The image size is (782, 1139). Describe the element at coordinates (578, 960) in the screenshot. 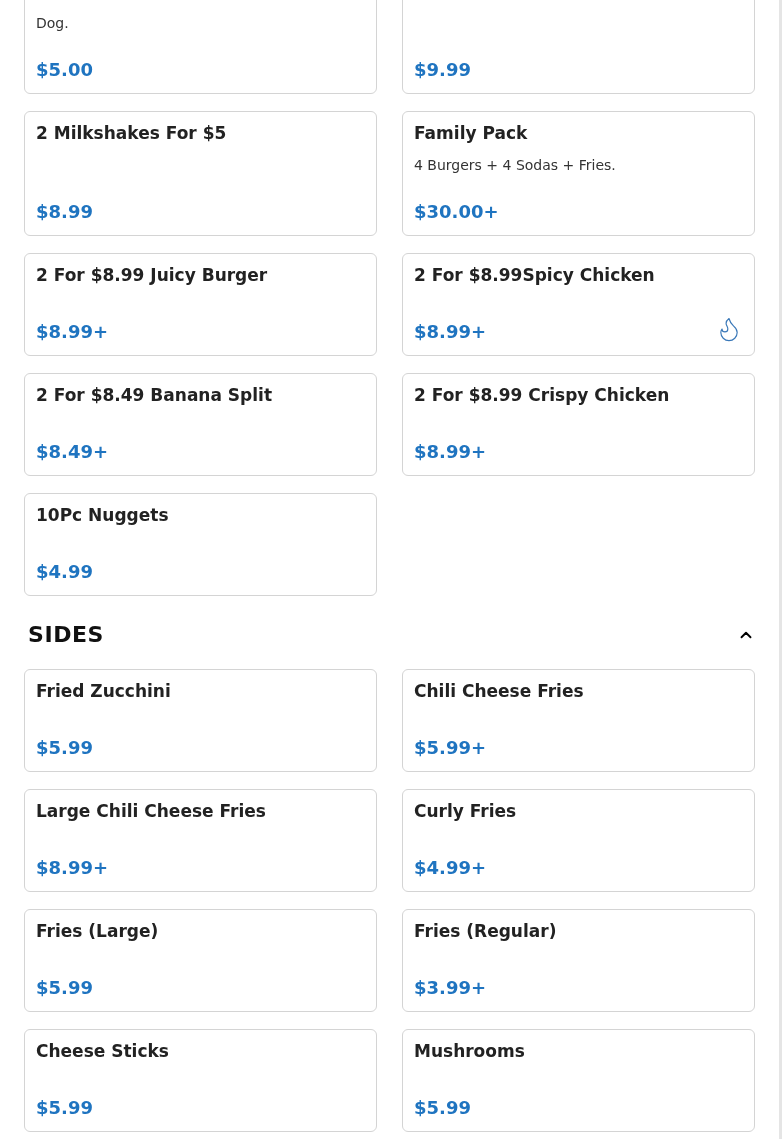

I see `menu-item-card: Fries (Regular) $3.99+` at that location.